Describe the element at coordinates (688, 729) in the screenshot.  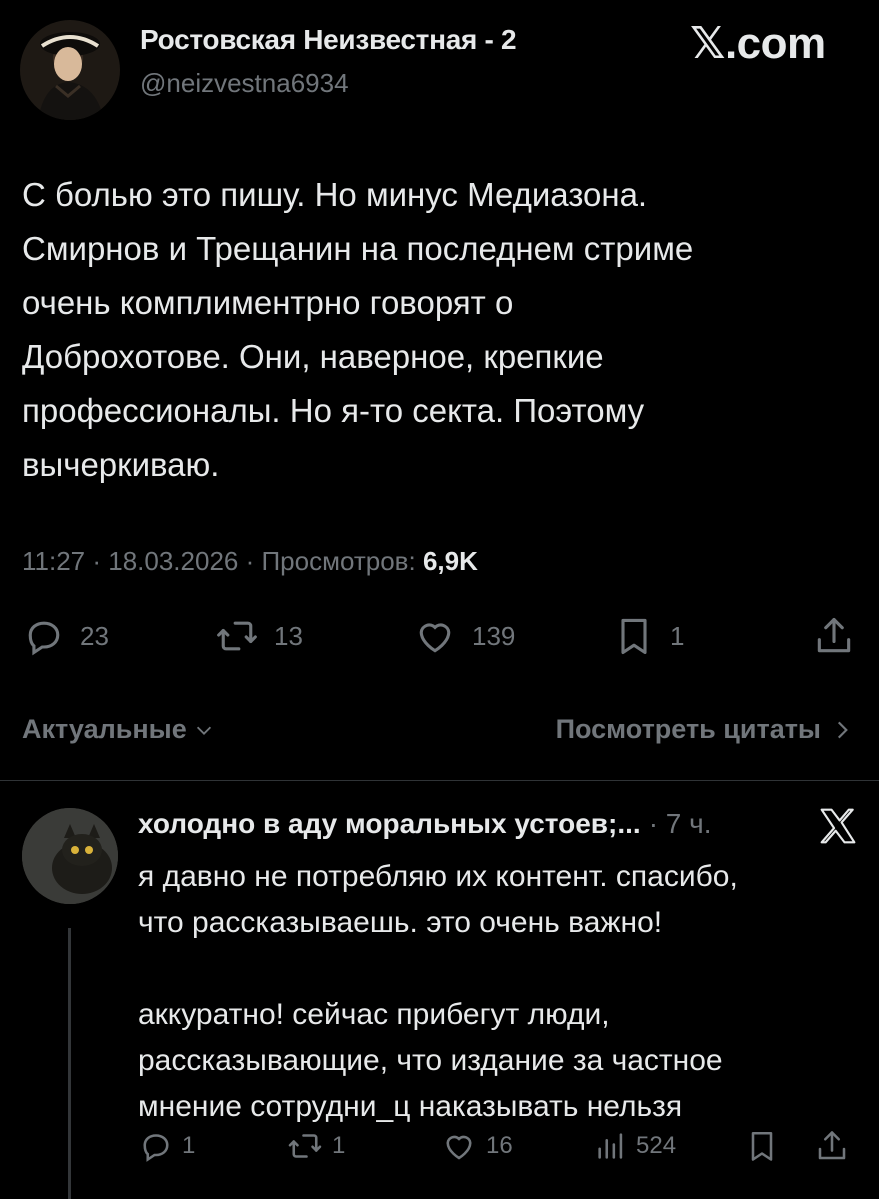
I see `view-quotes-label: Посмотреть цитаты` at that location.